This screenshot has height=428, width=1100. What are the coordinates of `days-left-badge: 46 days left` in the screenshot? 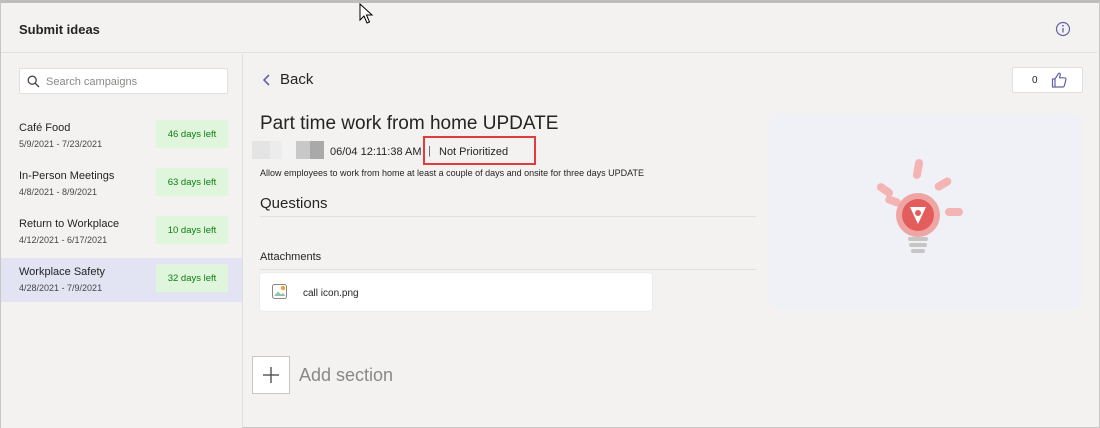 It's located at (192, 134).